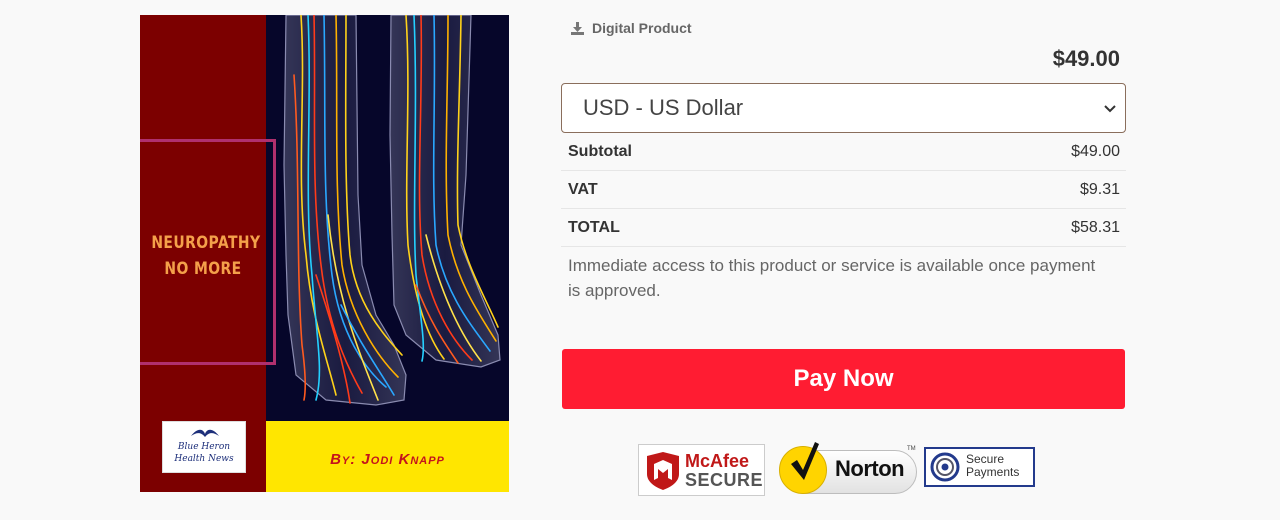  I want to click on secure-payments-text: Secure Payments, so click(992, 466).